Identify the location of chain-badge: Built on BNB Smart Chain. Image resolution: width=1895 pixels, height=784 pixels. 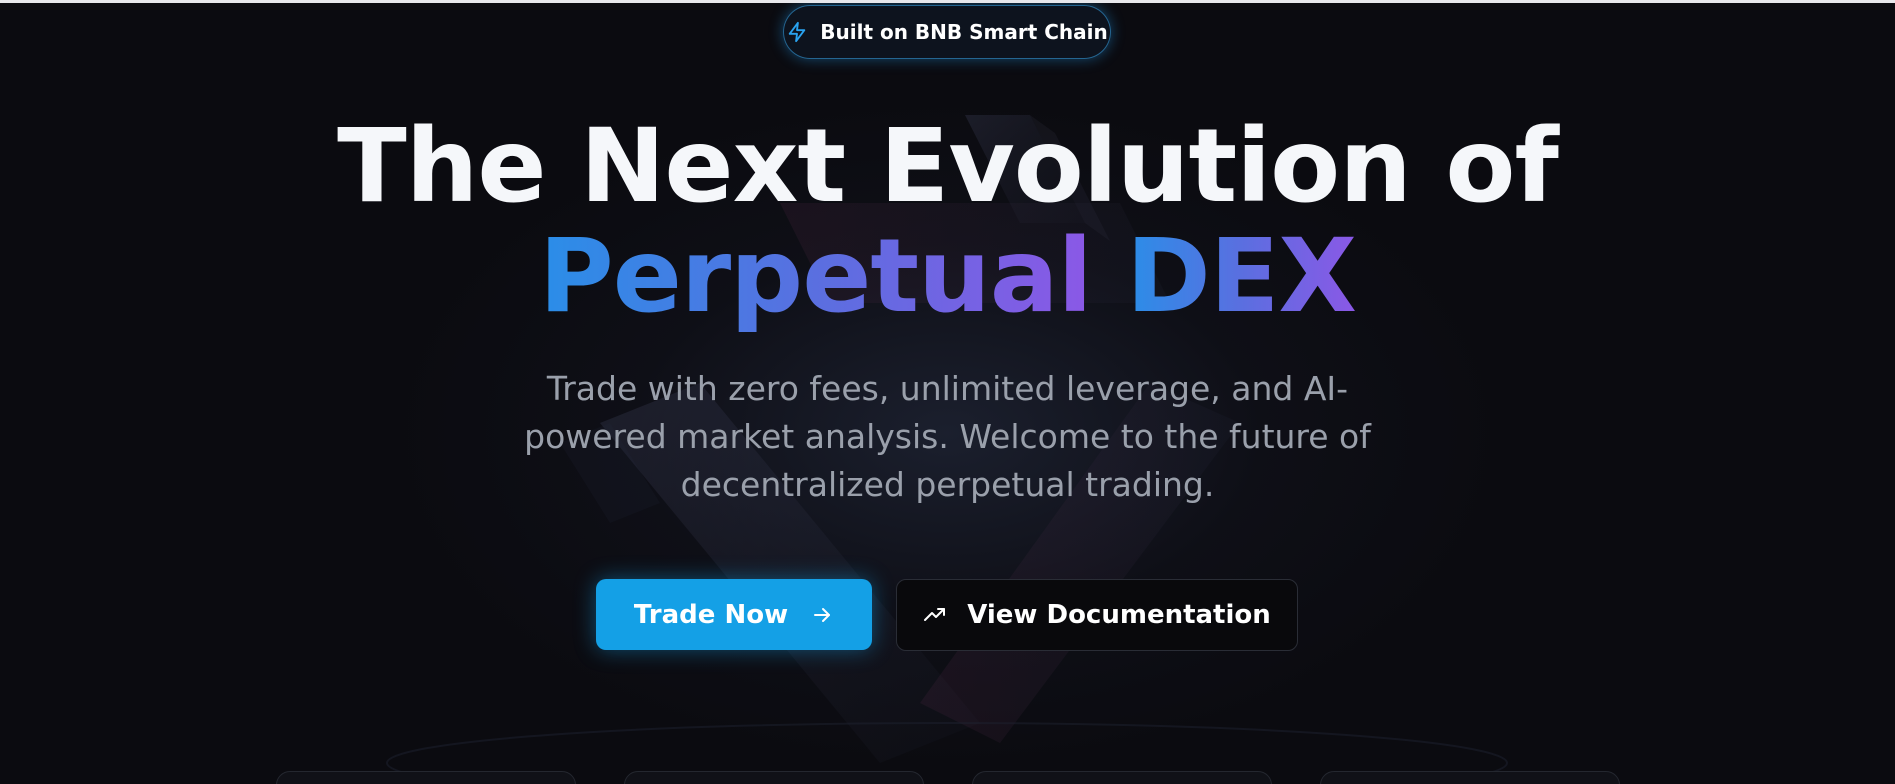
(947, 32).